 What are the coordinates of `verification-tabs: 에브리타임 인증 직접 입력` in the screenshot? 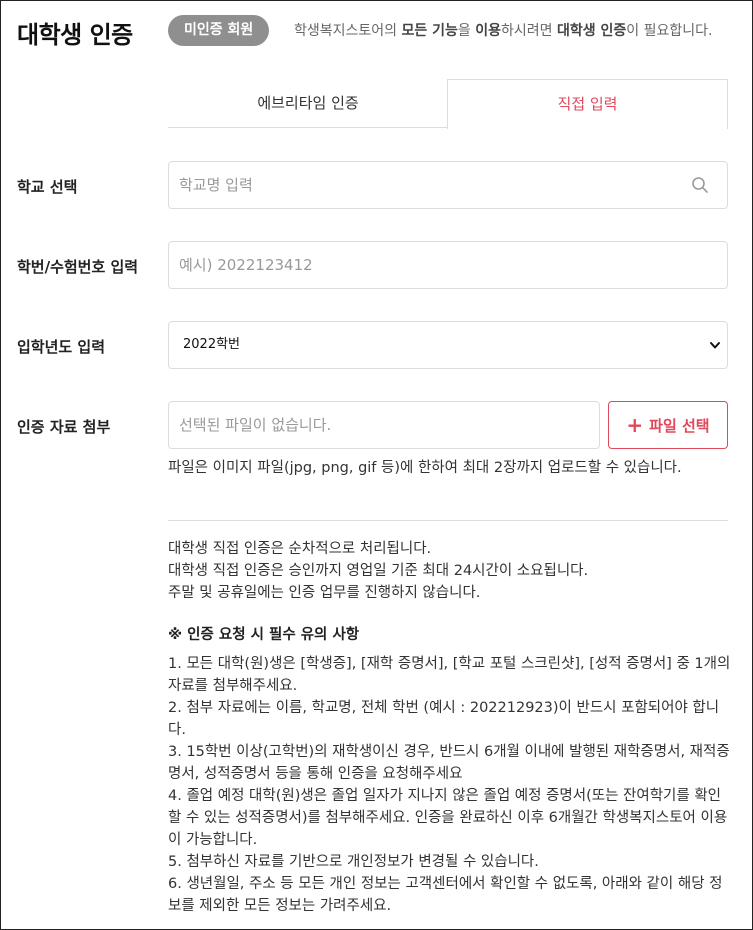 It's located at (448, 104).